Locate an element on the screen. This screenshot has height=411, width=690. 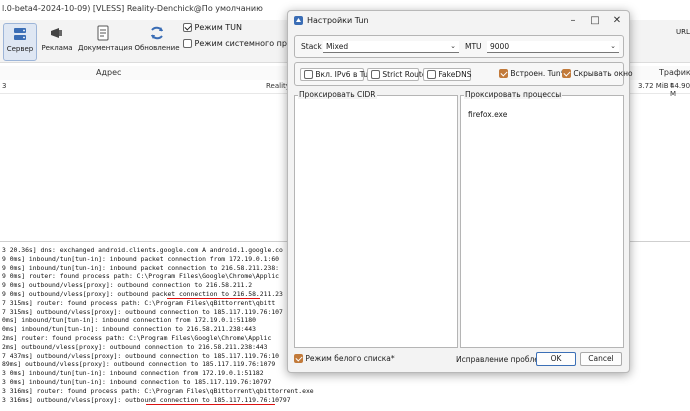
tun-mode-label: Режим TUN is located at coordinates (218, 27).